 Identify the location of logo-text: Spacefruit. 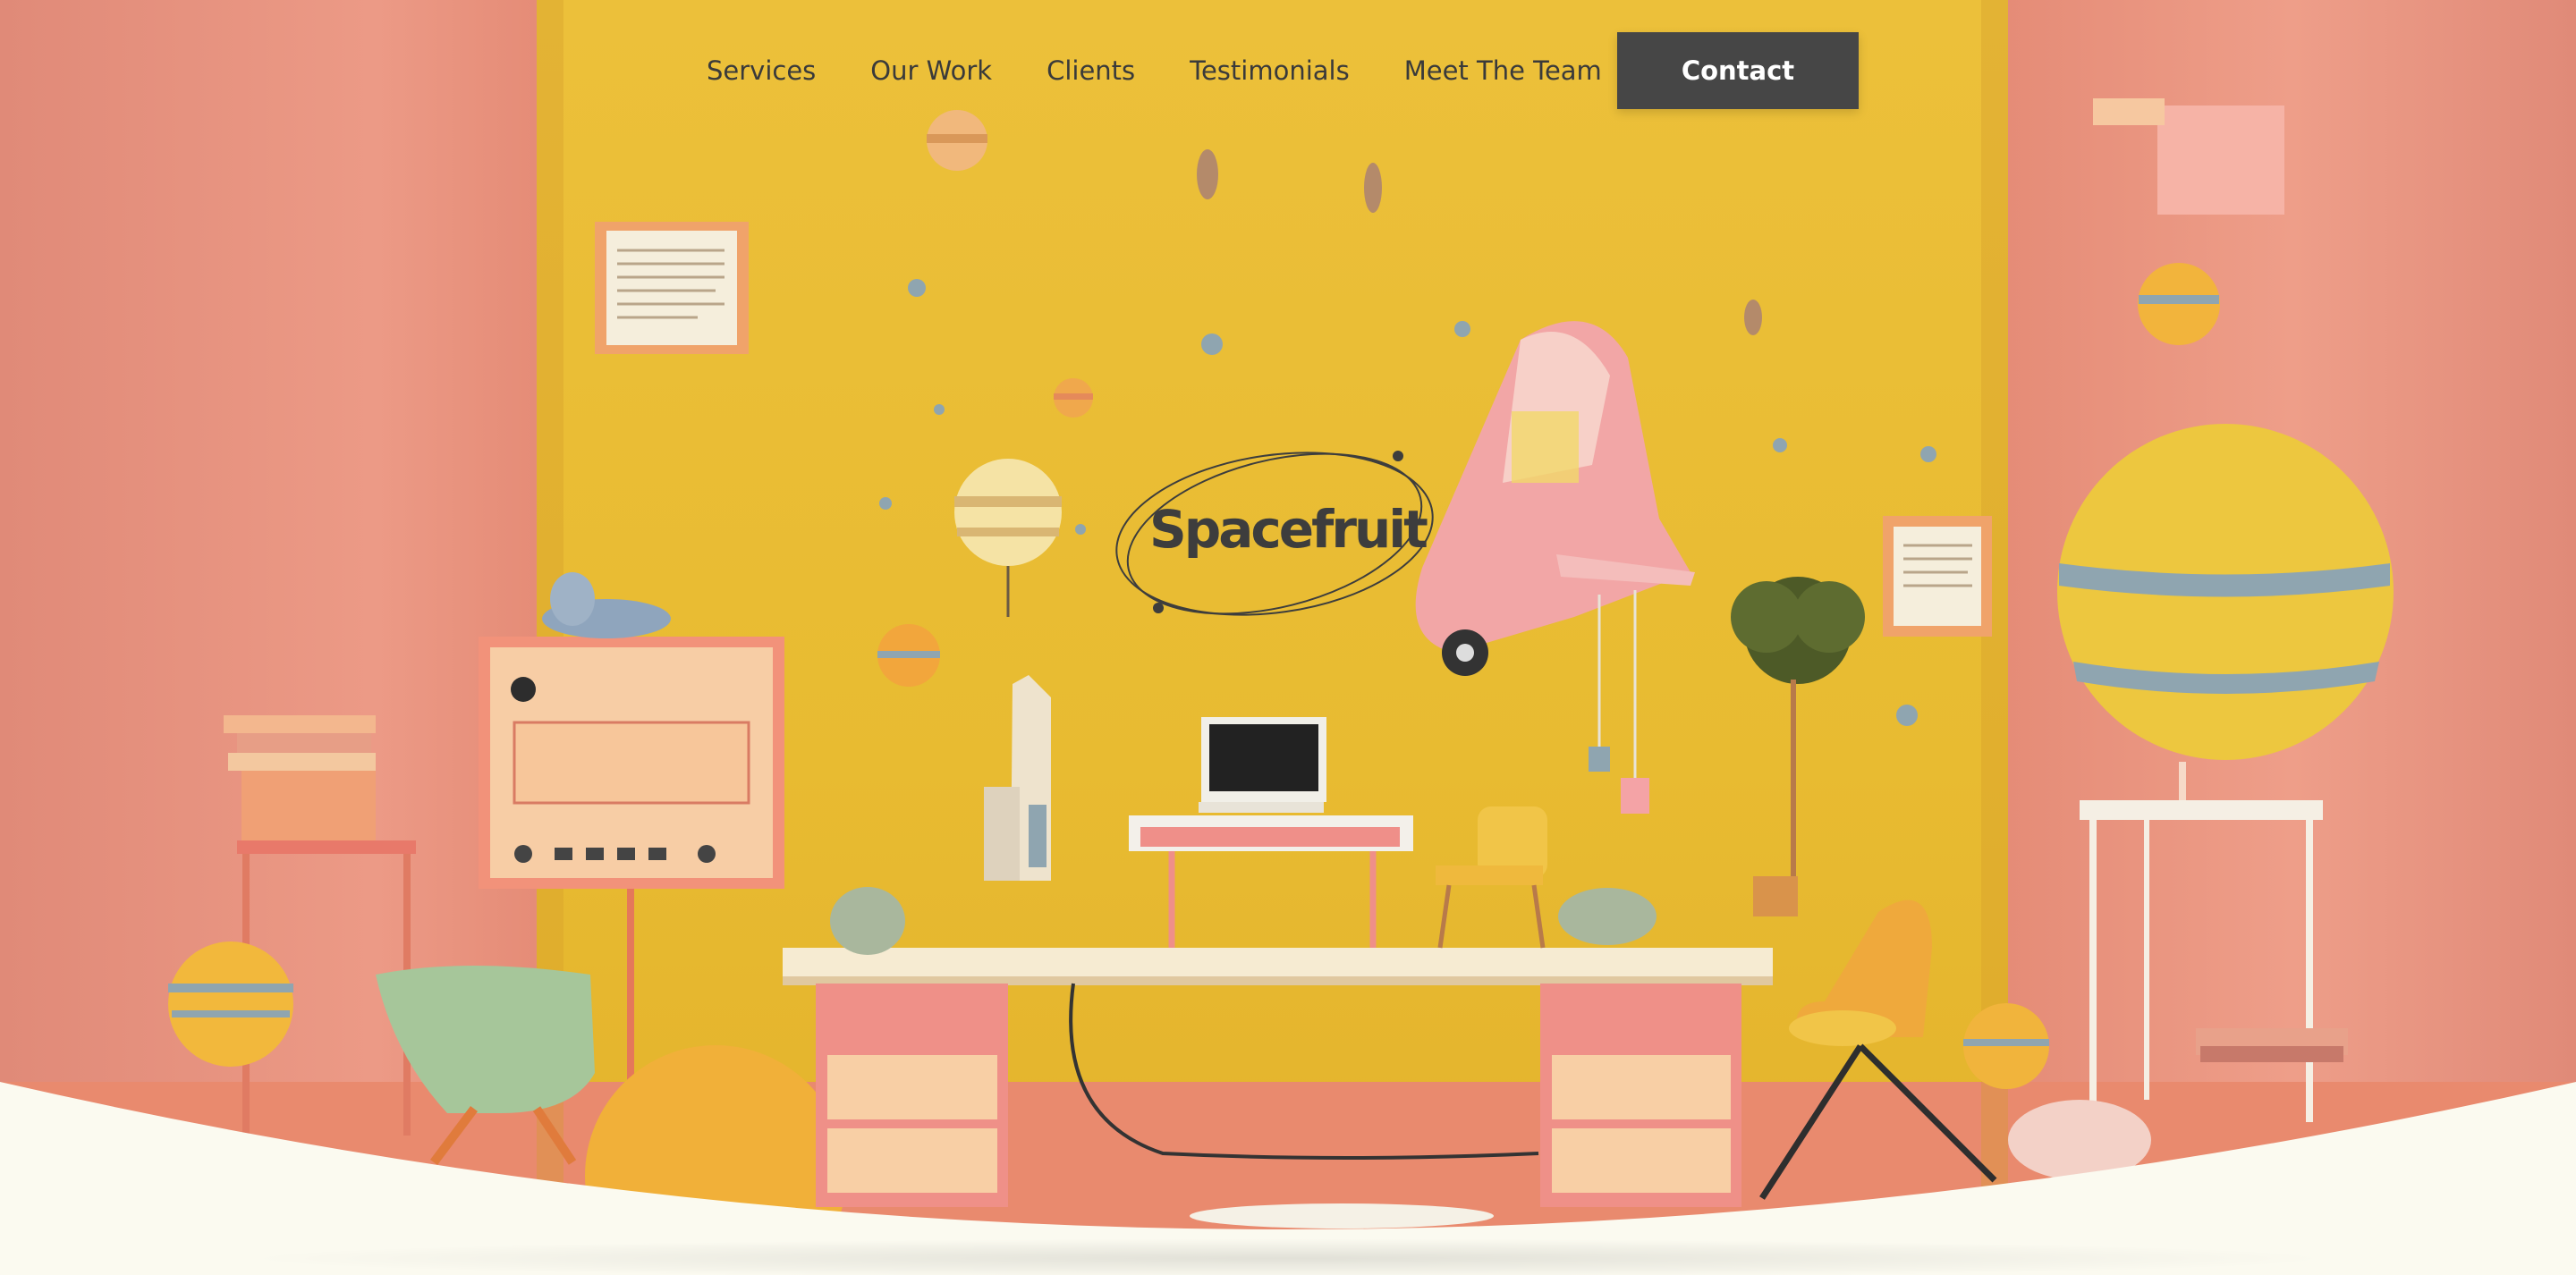
(1288, 529).